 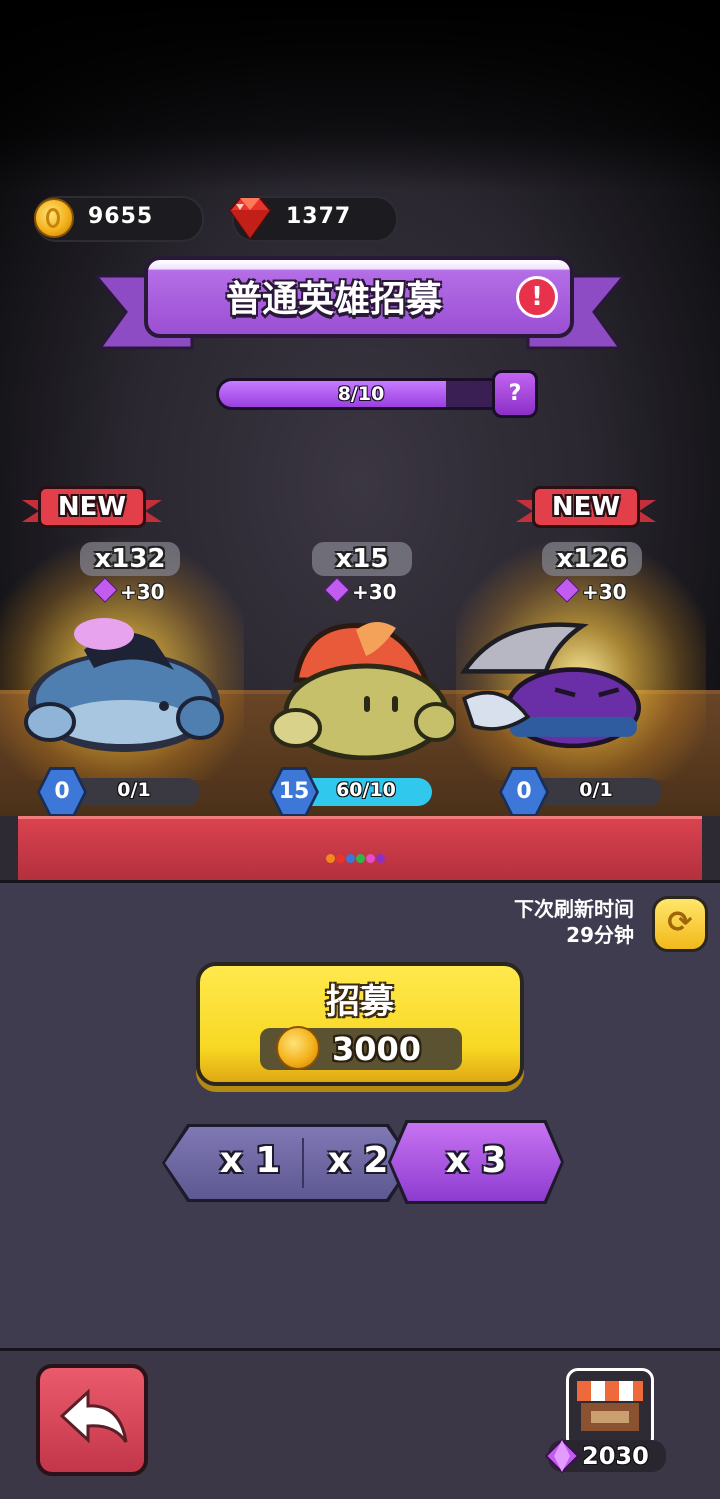 I want to click on yellow-slime-hero, so click(x=363, y=690).